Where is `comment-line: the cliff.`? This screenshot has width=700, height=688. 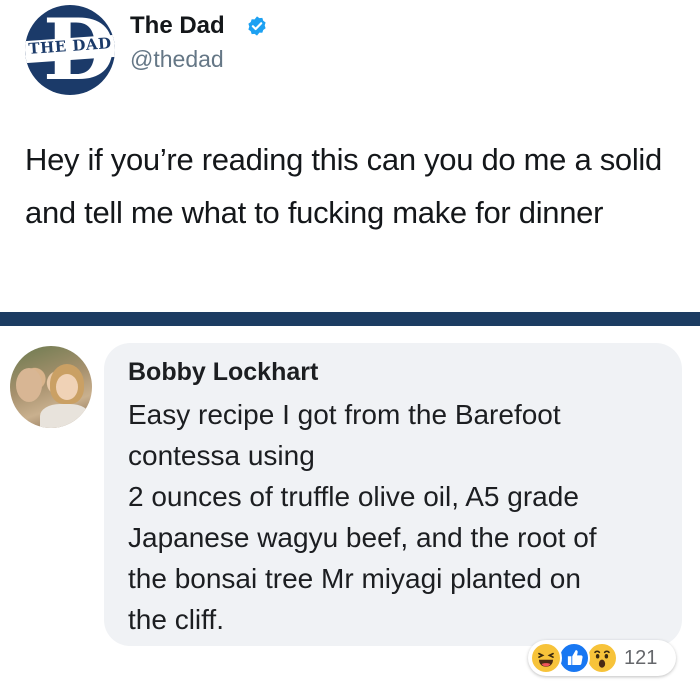 comment-line: the cliff. is located at coordinates (176, 619).